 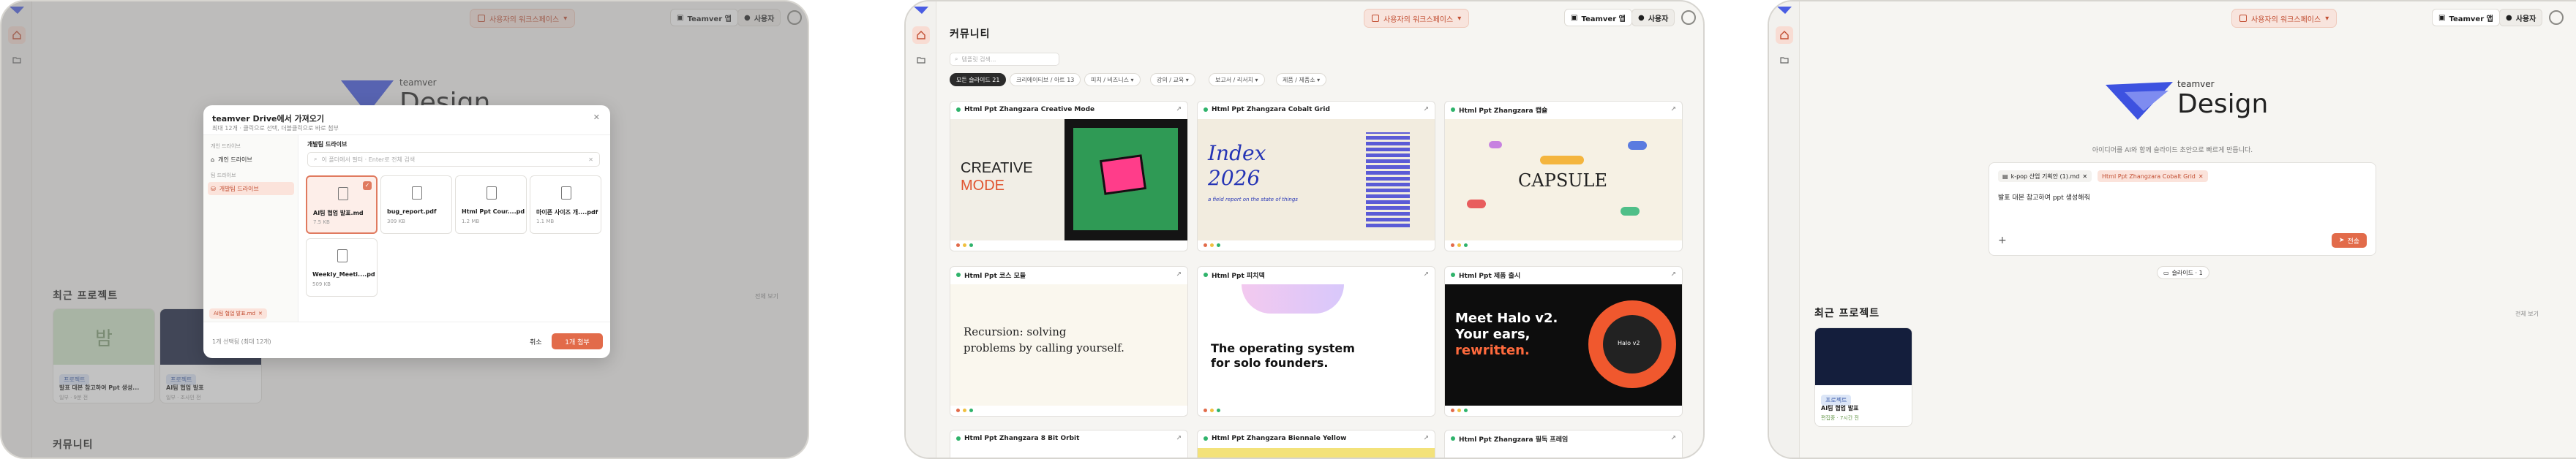 I want to click on template-card: Html Ppt Zhangzara 캡슐 ↗ CAPSULE, so click(x=1563, y=176).